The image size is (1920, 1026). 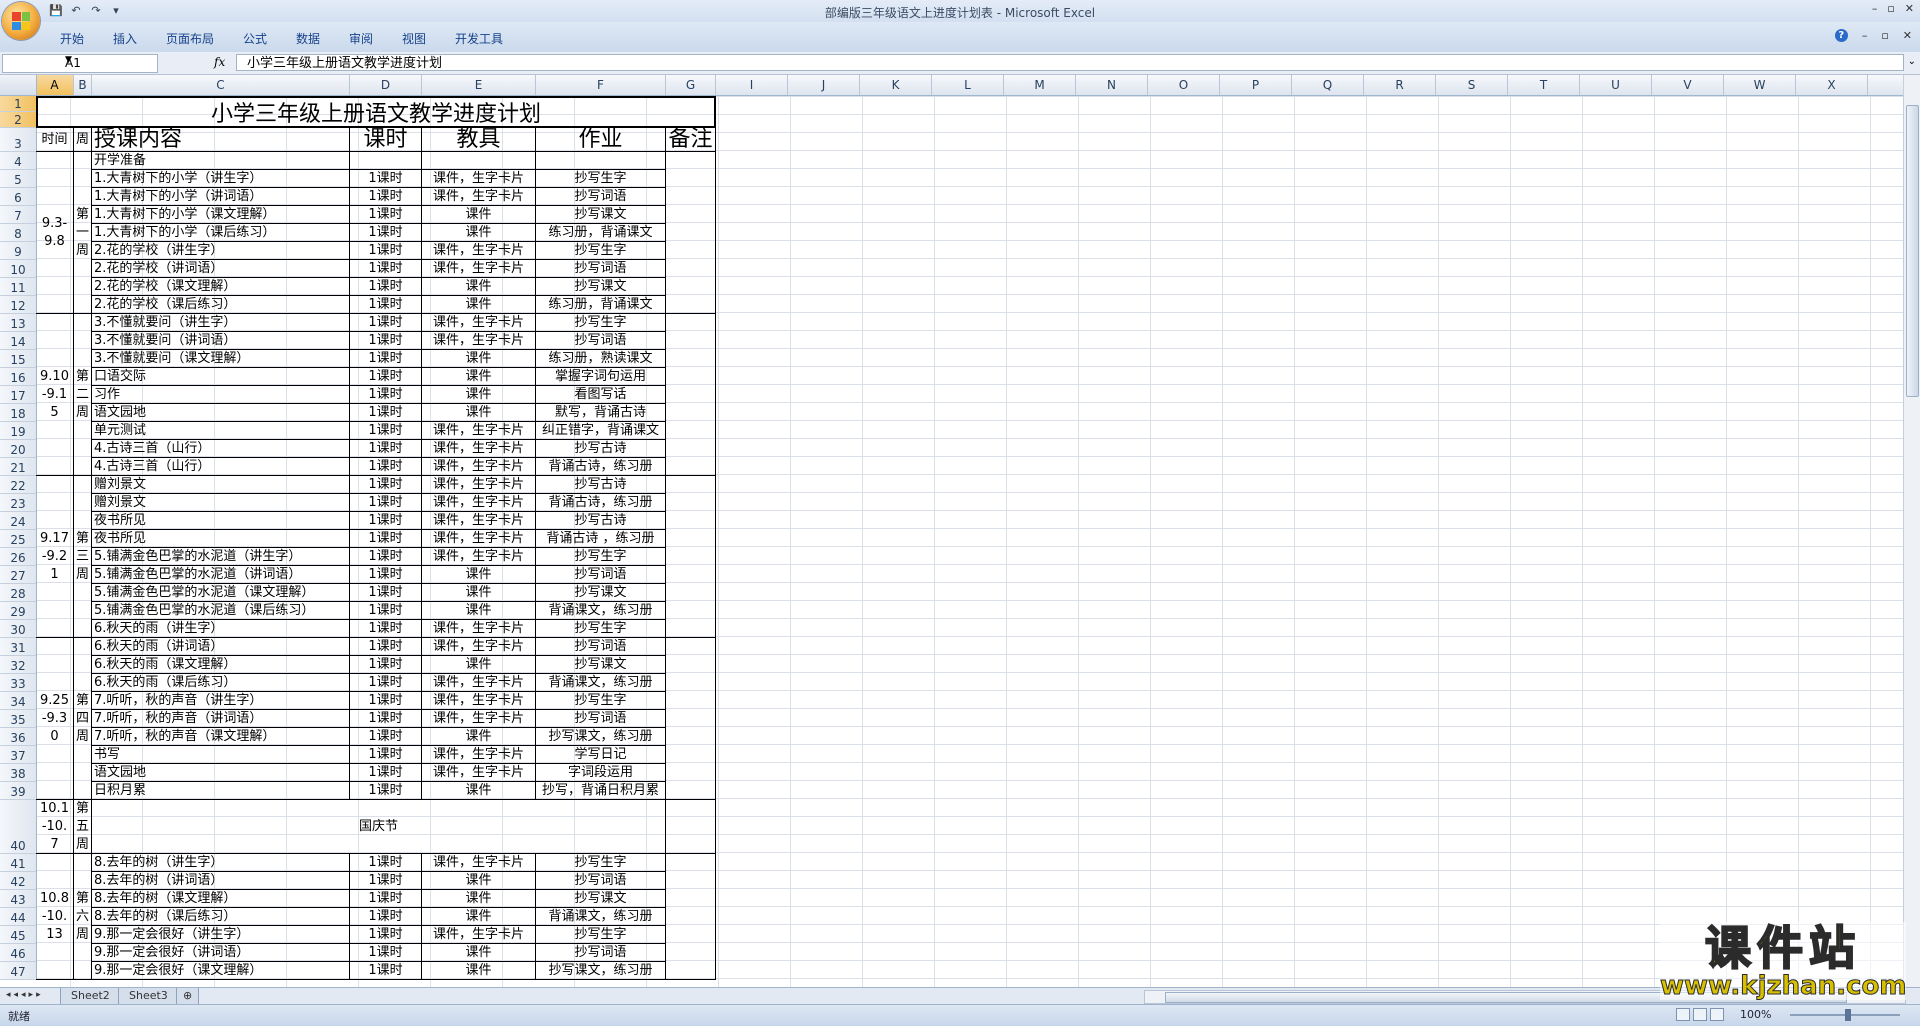 I want to click on row-header: 3, so click(x=18, y=140).